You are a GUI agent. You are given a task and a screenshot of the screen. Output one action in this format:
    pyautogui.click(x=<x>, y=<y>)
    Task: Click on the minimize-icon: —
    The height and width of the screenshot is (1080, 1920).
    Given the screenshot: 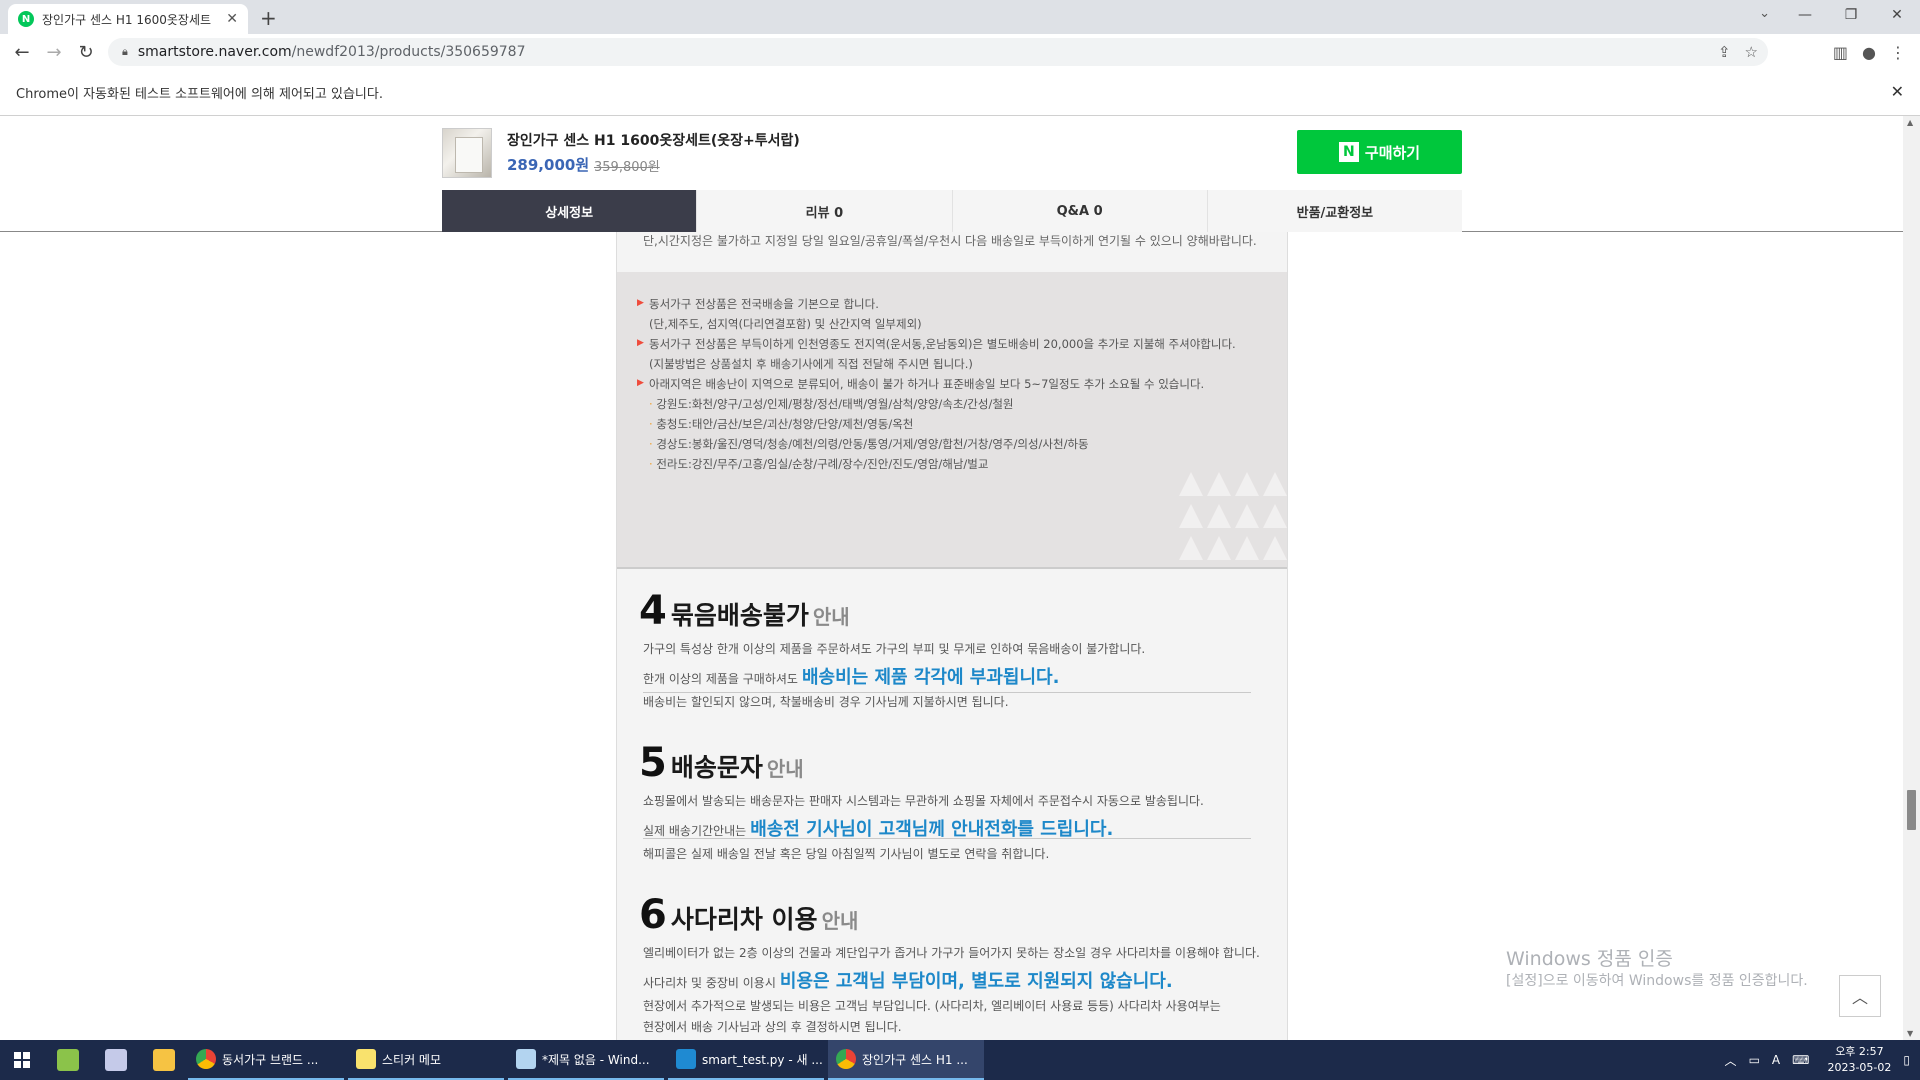 What is the action you would take?
    pyautogui.click(x=1805, y=15)
    